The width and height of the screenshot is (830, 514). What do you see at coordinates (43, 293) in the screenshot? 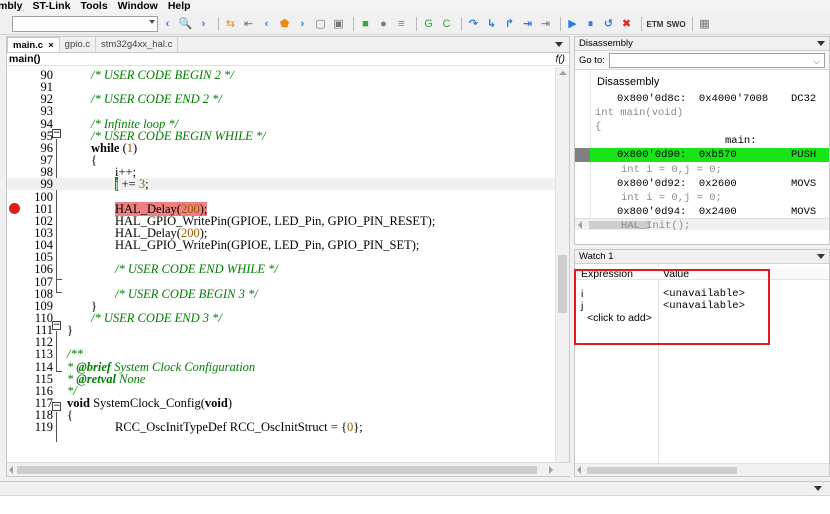
I see `line-number: 108` at bounding box center [43, 293].